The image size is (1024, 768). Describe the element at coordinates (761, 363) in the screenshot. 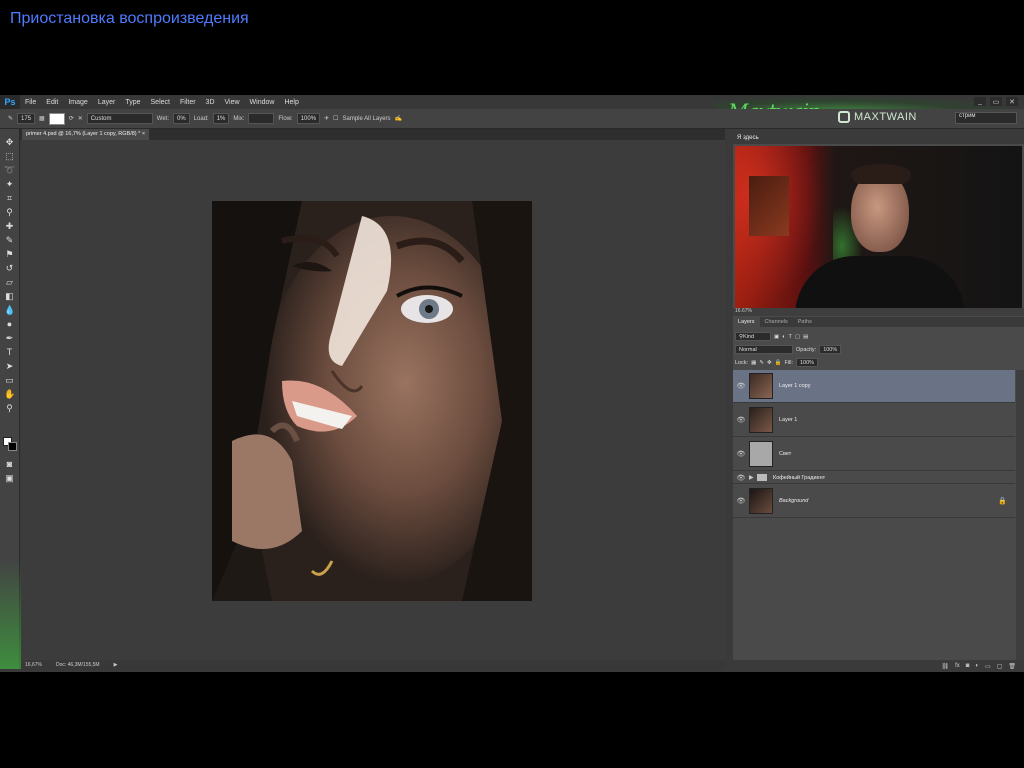

I see `lock-paint-icon: ✎` at that location.